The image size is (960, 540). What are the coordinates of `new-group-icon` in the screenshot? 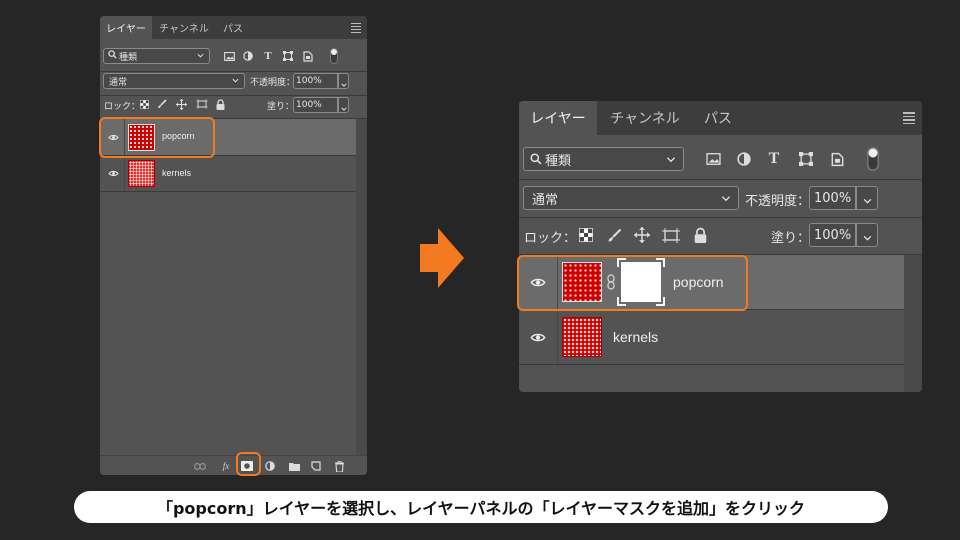 It's located at (294, 466).